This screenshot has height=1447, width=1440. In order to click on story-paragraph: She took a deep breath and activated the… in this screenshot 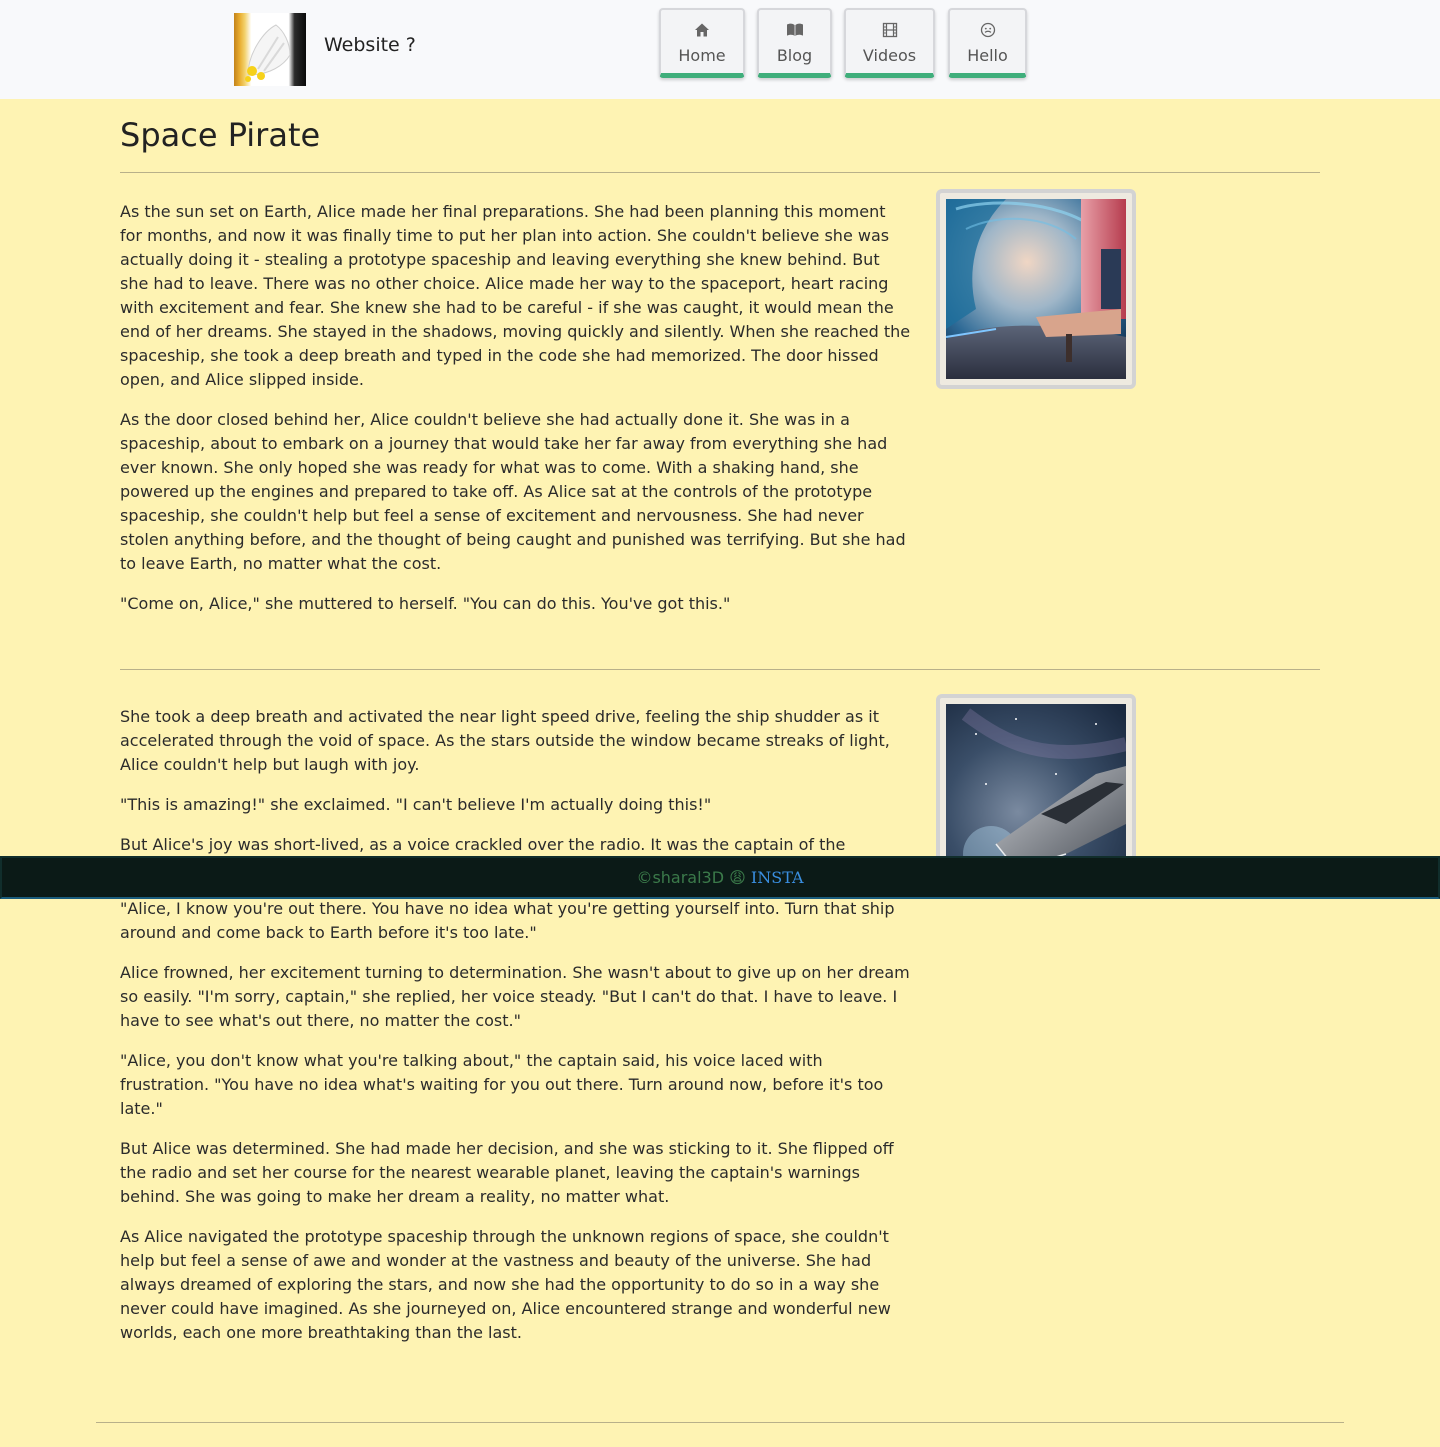, I will do `click(505, 740)`.